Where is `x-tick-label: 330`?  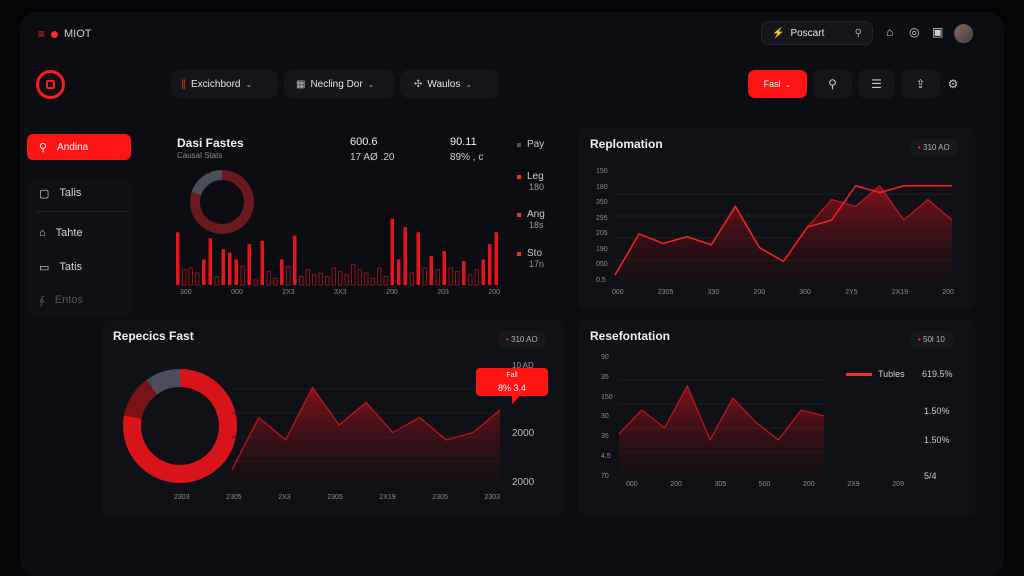 x-tick-label: 330 is located at coordinates (713, 292).